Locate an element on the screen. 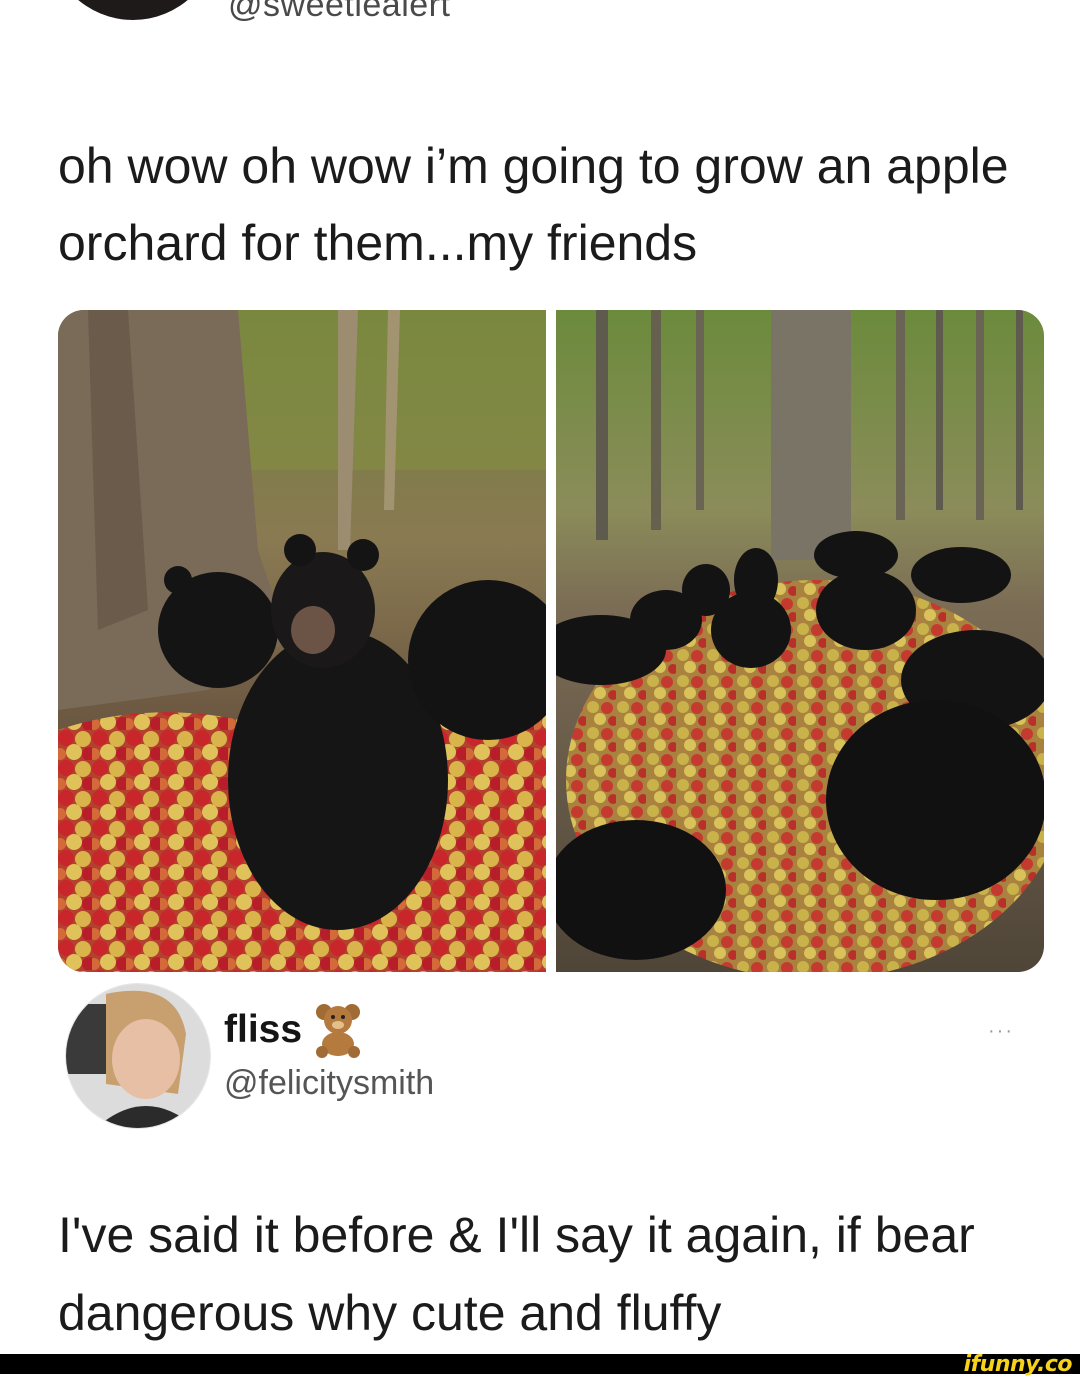  user-handle: @sweetiealert is located at coordinates (339, 12).